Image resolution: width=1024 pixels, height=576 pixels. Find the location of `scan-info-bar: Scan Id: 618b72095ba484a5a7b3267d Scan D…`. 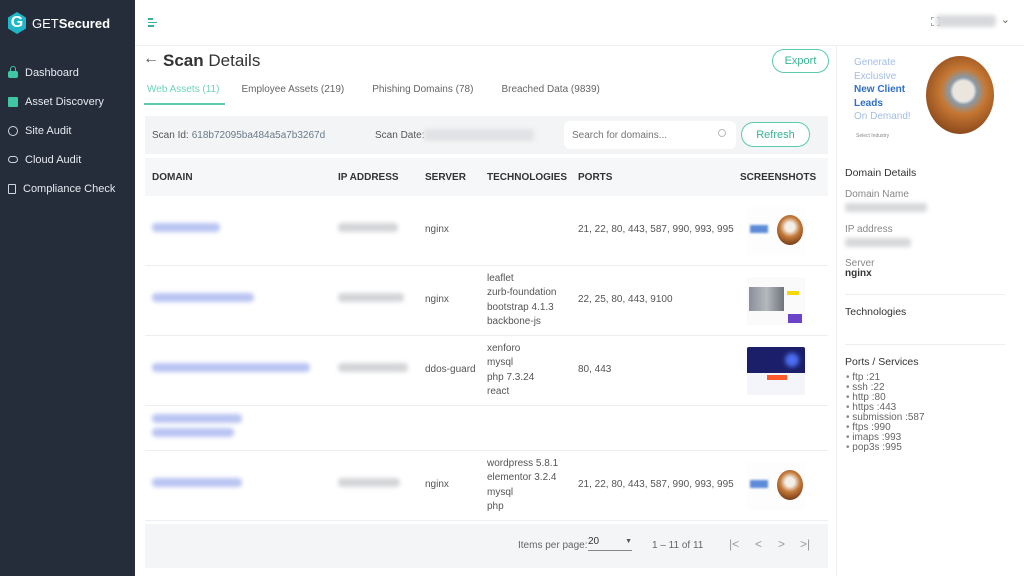

scan-info-bar: Scan Id: 618b72095ba484a5a7b3267d Scan D… is located at coordinates (486, 135).